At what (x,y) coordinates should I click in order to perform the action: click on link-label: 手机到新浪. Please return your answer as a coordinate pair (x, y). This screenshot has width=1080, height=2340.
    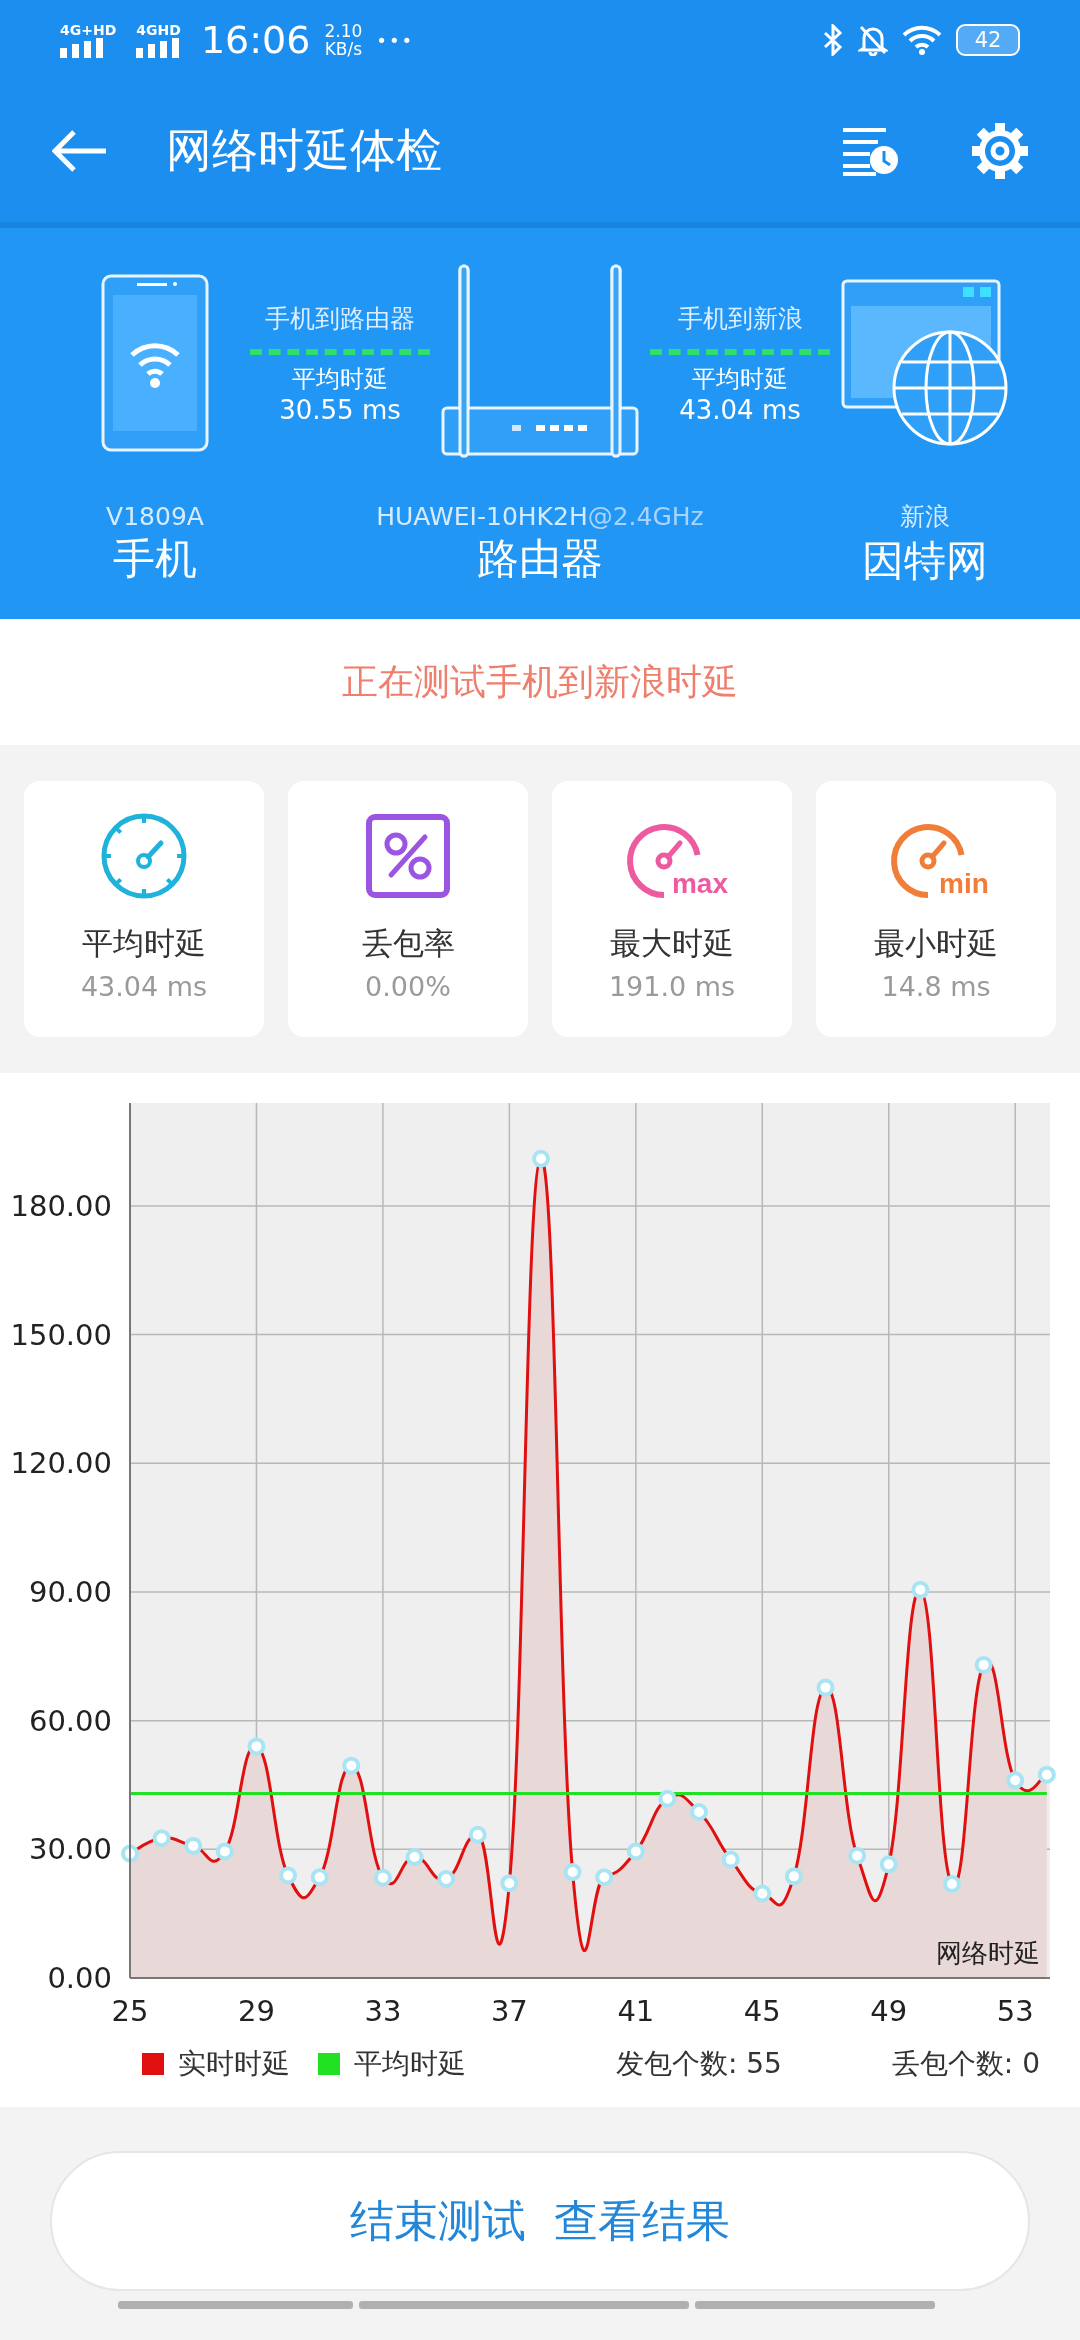
    Looking at the image, I should click on (740, 318).